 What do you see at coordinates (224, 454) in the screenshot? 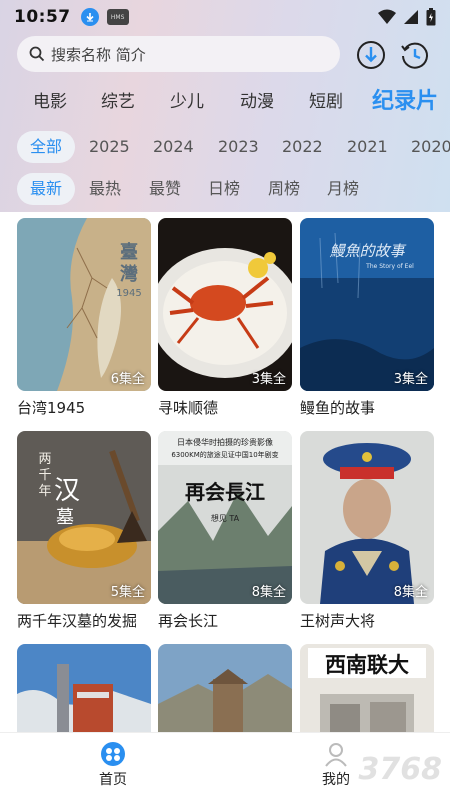
I see `svg-text: 6300KM的旅途见证中国10年剧变` at bounding box center [224, 454].